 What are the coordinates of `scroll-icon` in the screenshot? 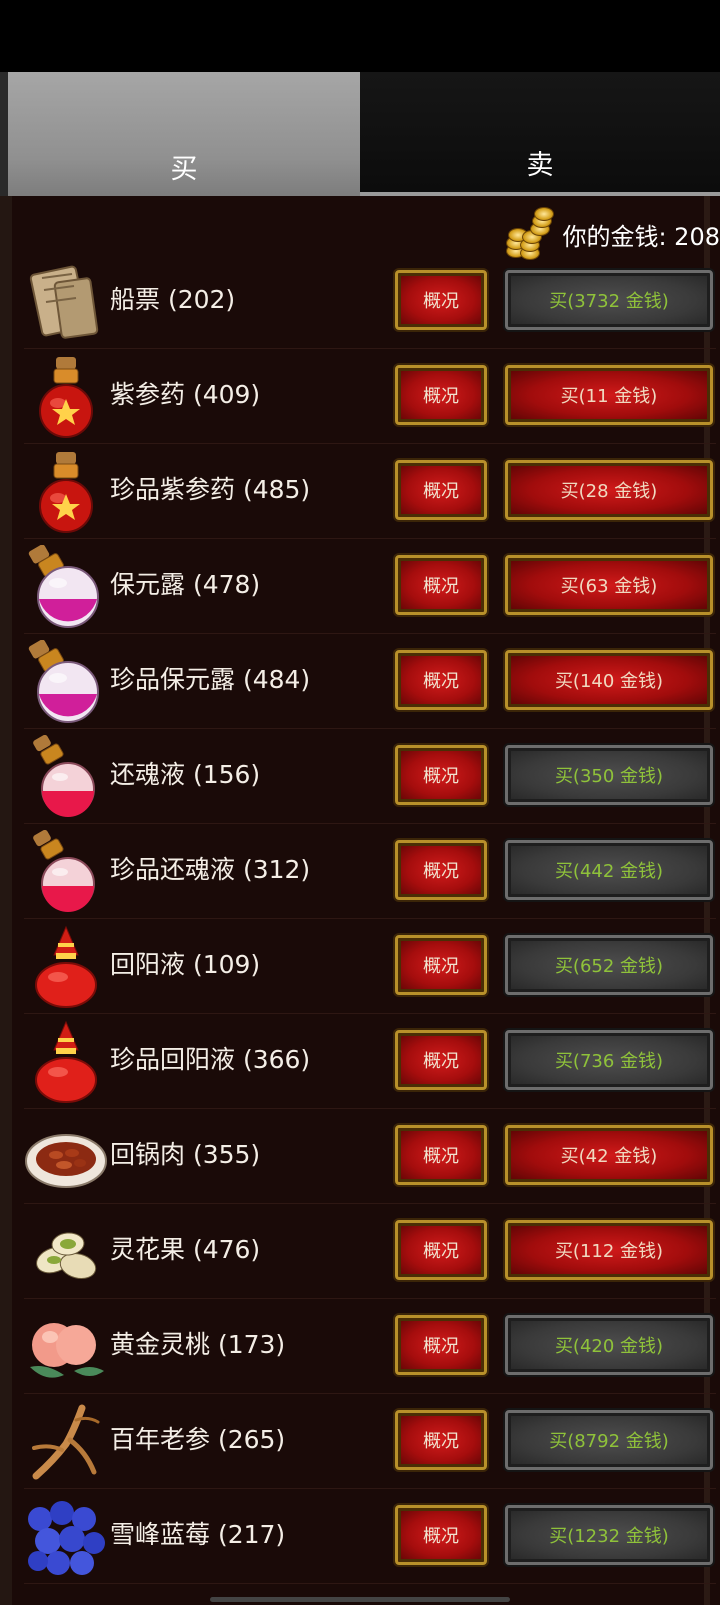 It's located at (66, 302).